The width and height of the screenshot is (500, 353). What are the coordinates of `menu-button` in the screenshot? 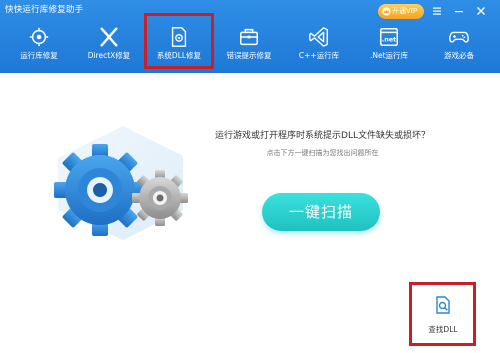 It's located at (437, 11).